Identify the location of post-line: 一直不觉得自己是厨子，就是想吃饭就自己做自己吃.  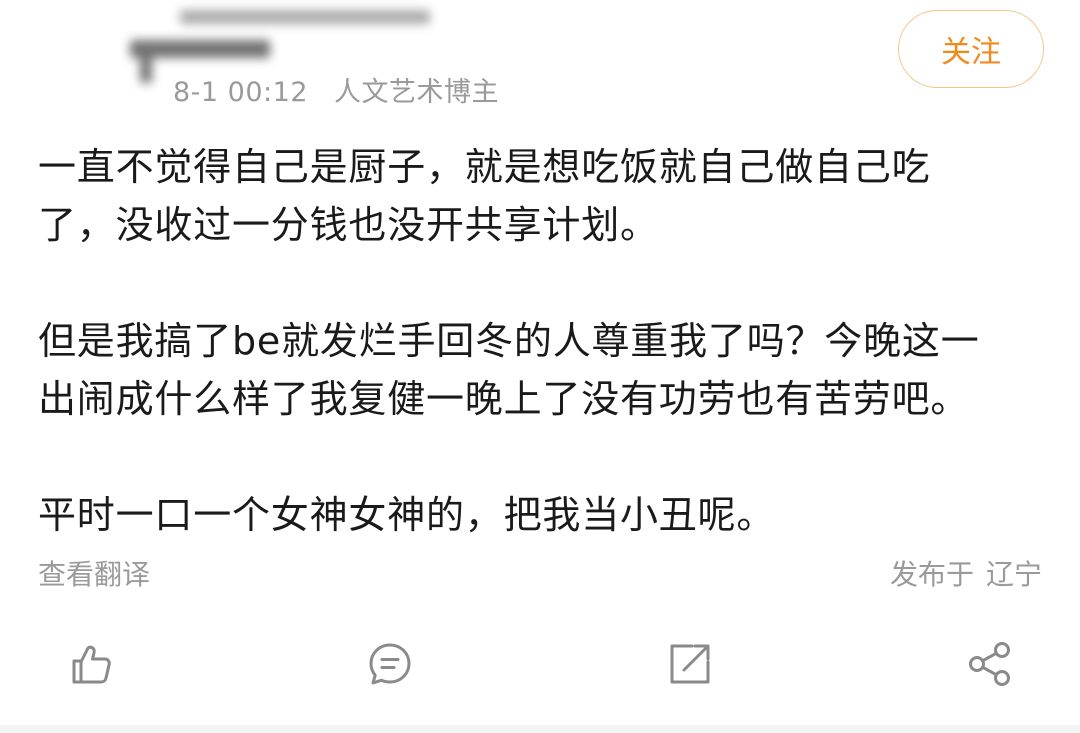
(484, 167).